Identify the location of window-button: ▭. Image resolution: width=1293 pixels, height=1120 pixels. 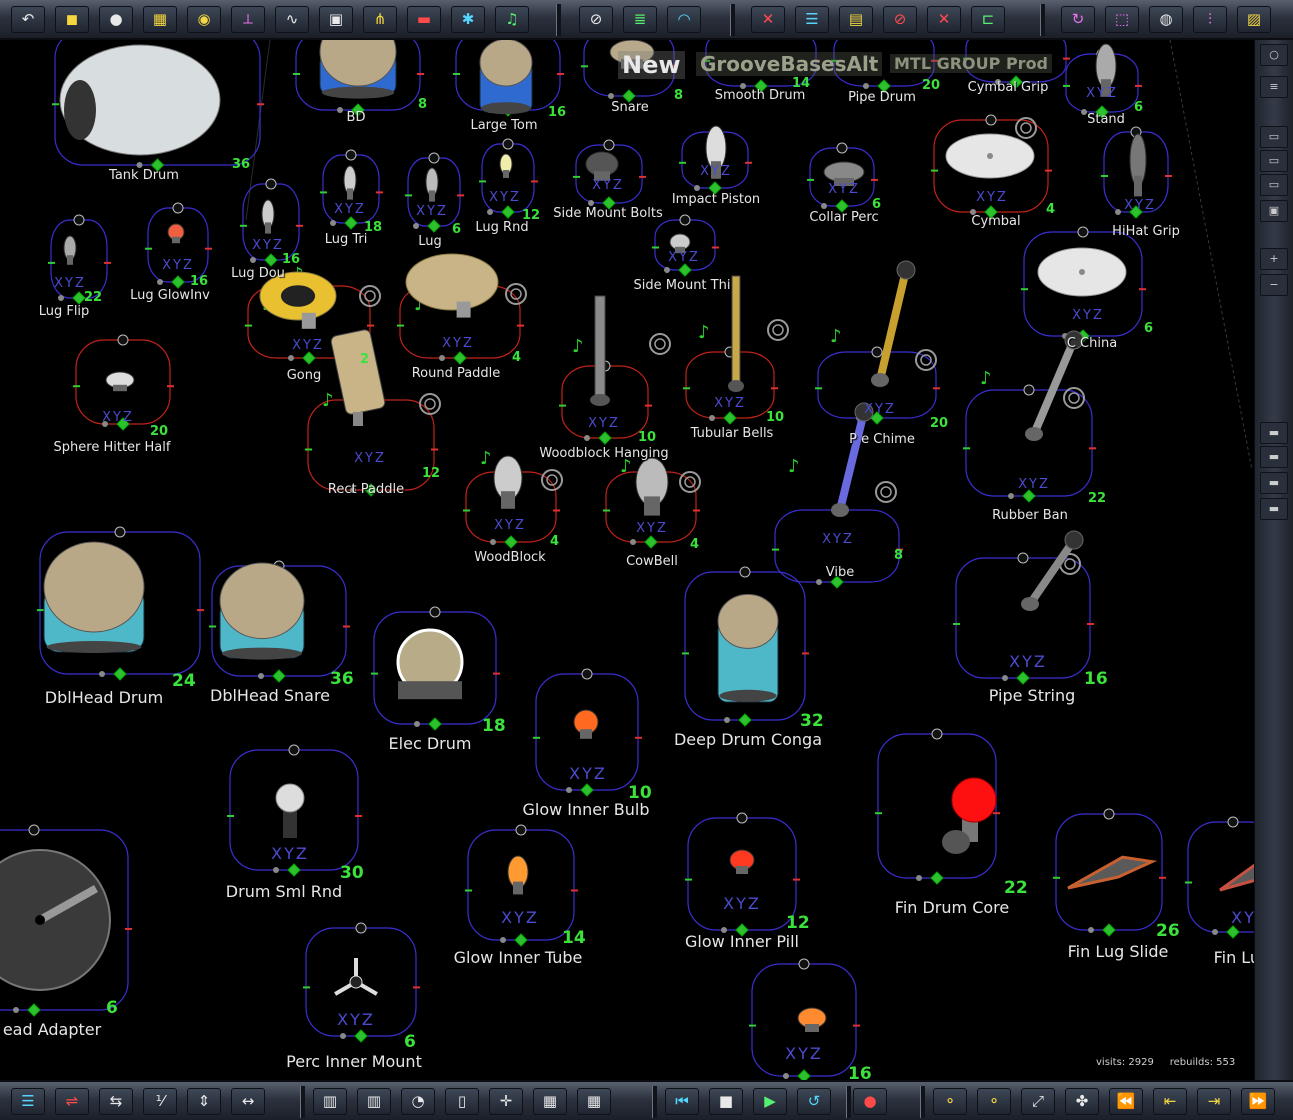
(1274, 137).